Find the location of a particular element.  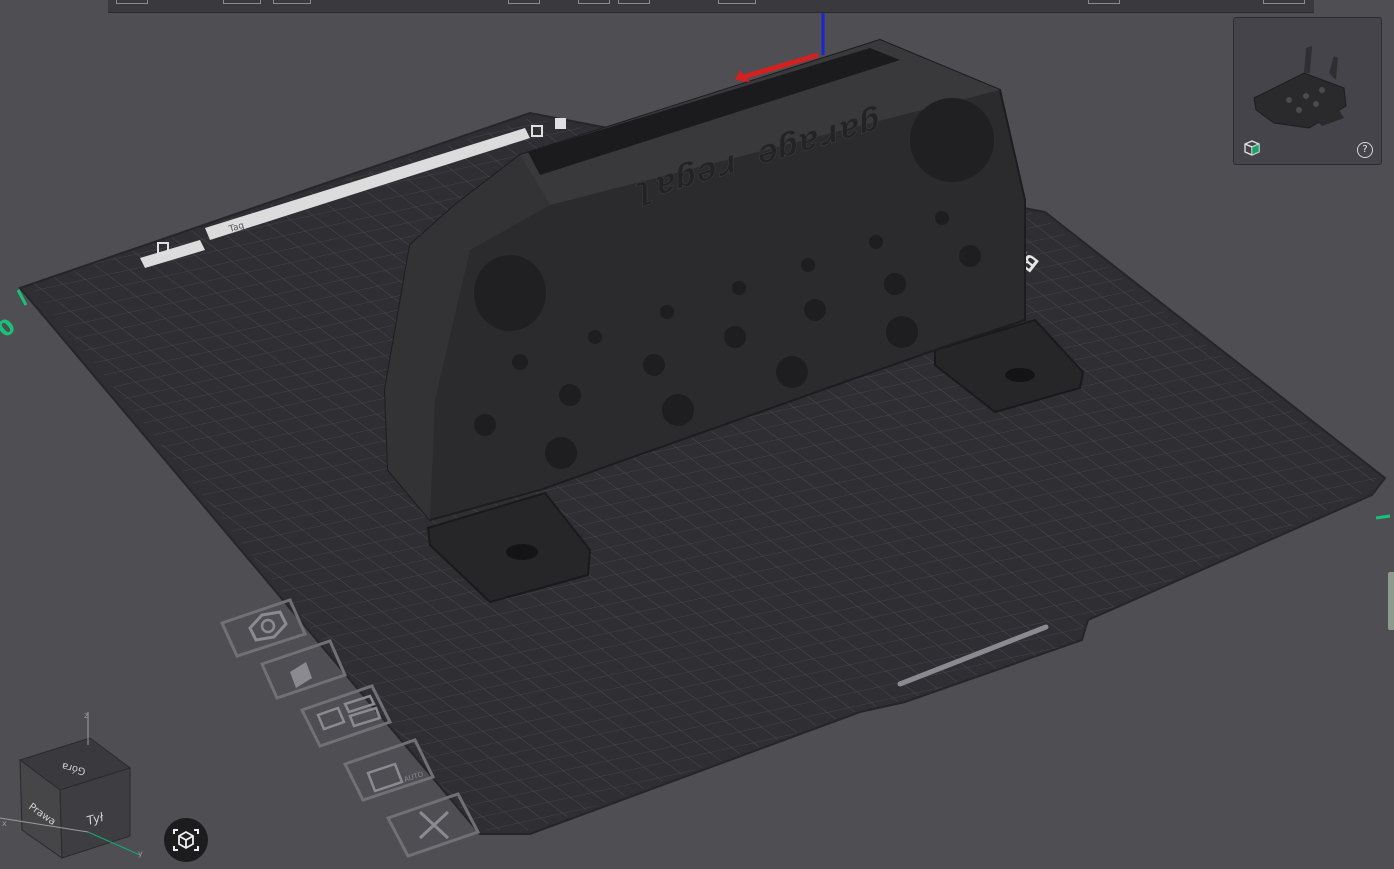

cube-icon is located at coordinates (1252, 148).